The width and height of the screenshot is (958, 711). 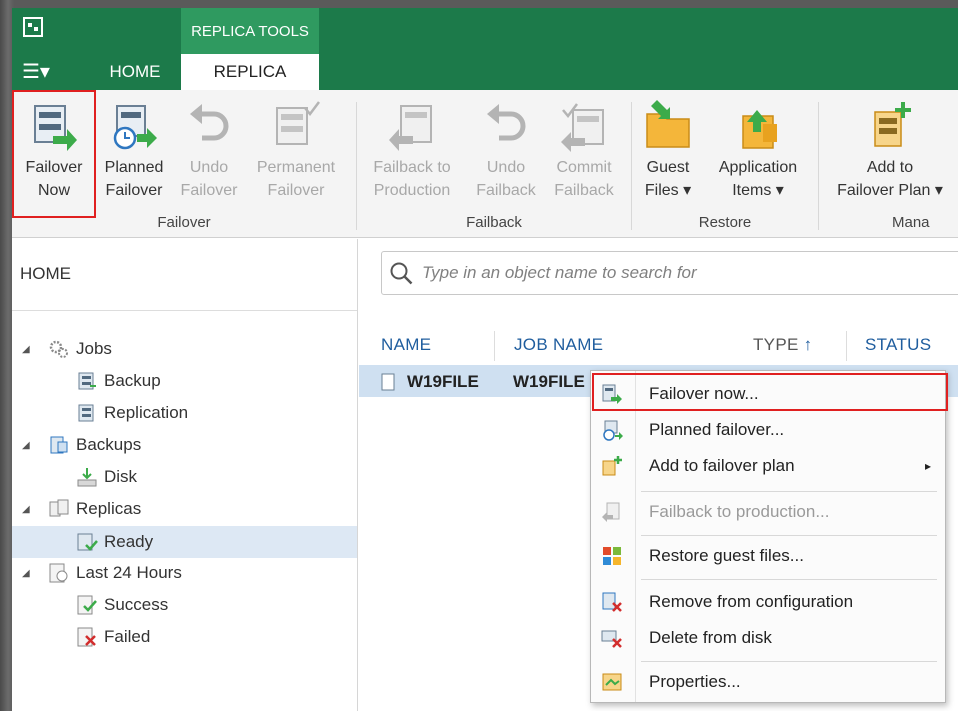 I want to click on sort-ascending-icon: ↑, so click(x=808, y=344).